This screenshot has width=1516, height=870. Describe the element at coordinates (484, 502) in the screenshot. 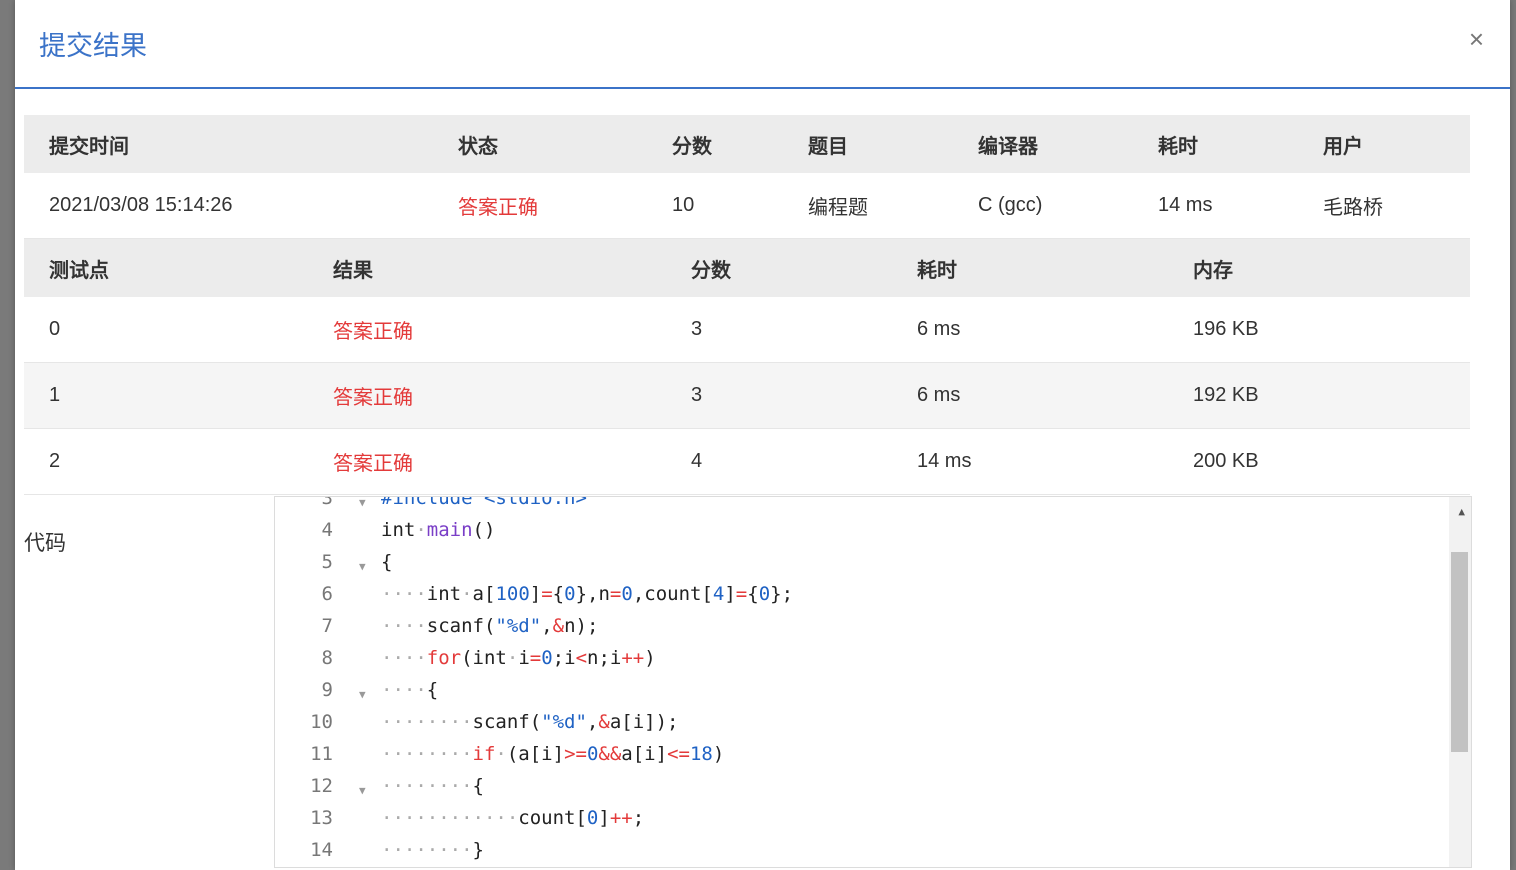

I see `code-text: #include <stdio.h>` at that location.